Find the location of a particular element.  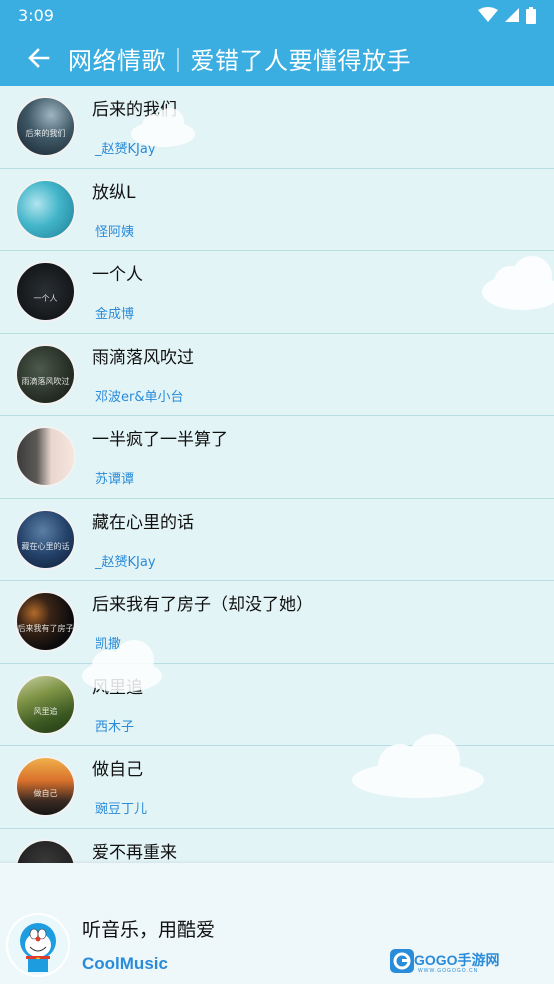

song-row: 一个人 一个人 金成博 is located at coordinates (277, 292).